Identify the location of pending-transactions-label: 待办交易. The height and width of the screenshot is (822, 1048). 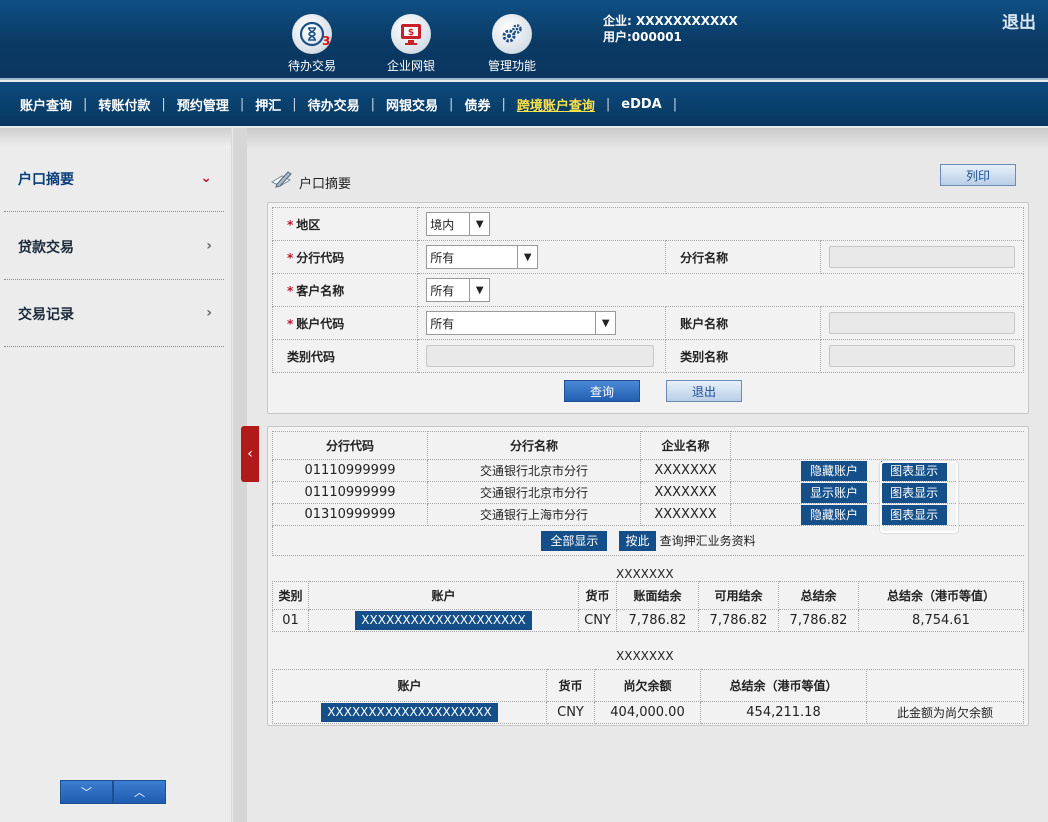
(311, 66).